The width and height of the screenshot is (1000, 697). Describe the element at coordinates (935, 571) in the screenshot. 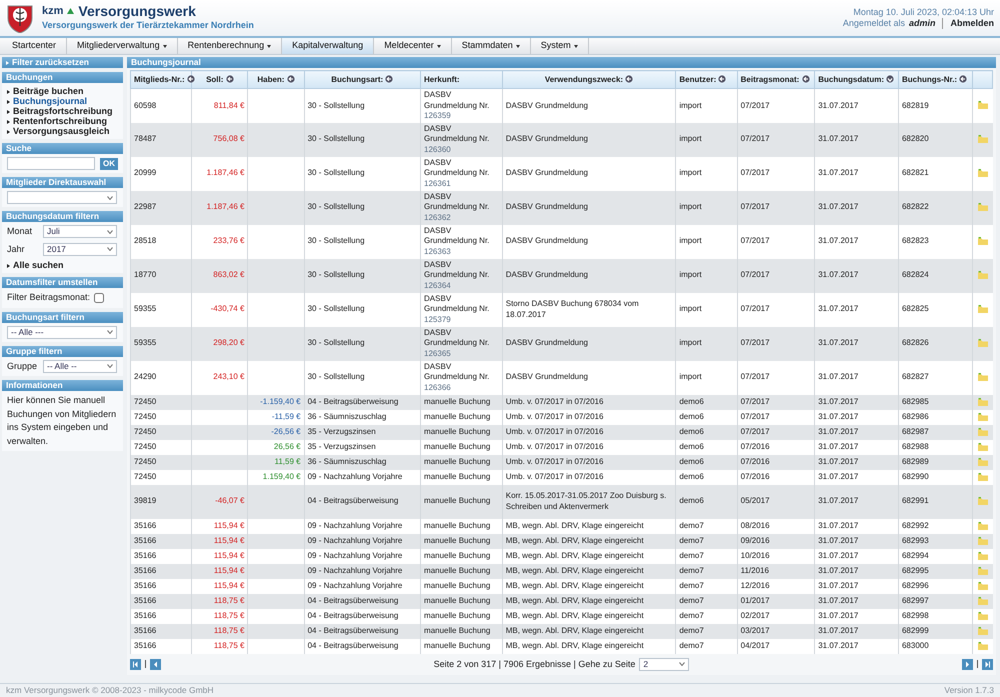

I see `table-cell: 682995` at that location.